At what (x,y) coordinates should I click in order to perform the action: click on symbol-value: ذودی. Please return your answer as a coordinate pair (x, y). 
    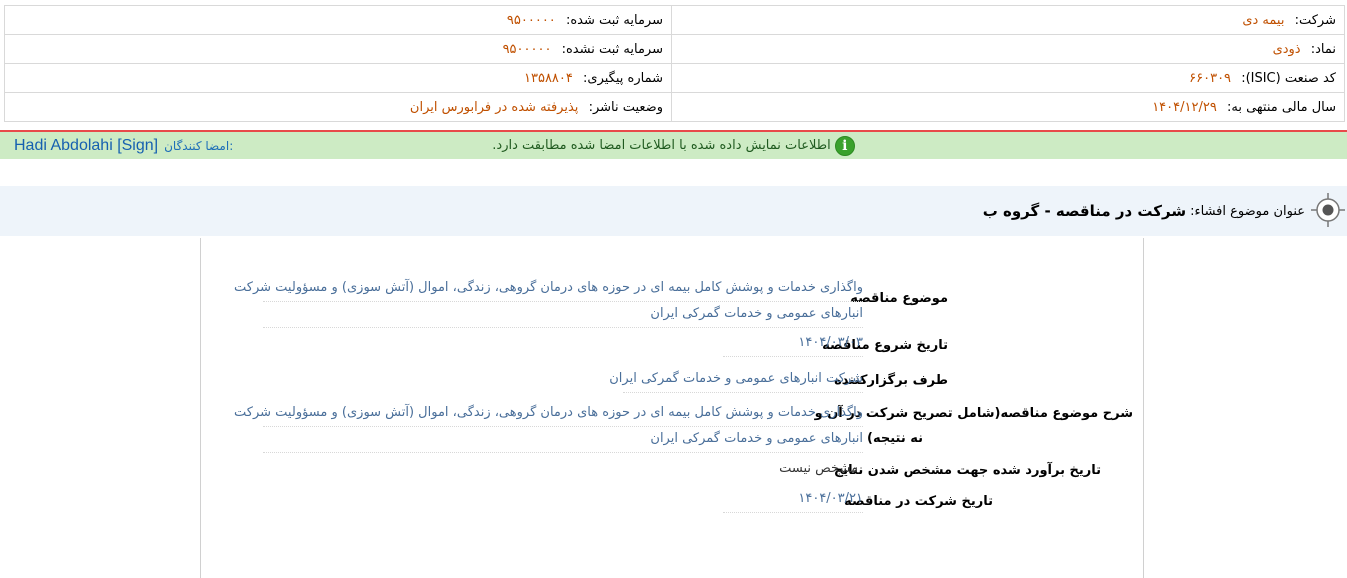
    Looking at the image, I should click on (1286, 49).